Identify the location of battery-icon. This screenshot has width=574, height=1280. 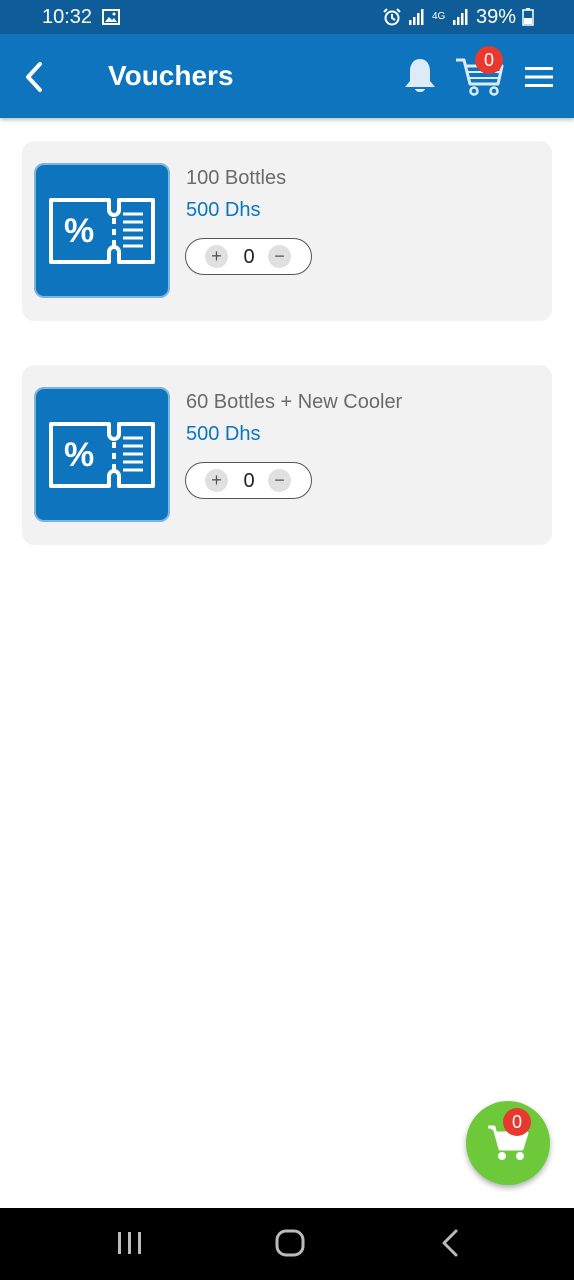
(528, 17).